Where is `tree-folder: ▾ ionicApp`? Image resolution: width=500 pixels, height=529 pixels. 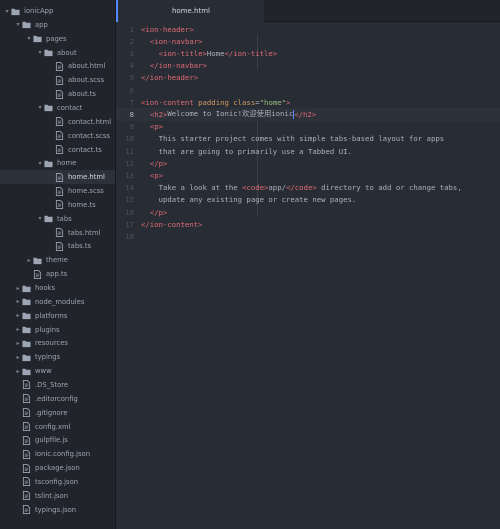
tree-folder: ▾ ionicApp is located at coordinates (57, 11).